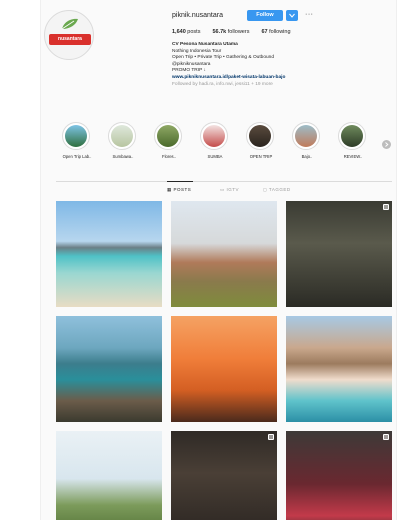  I want to click on tabs-divider, so click(224, 181).